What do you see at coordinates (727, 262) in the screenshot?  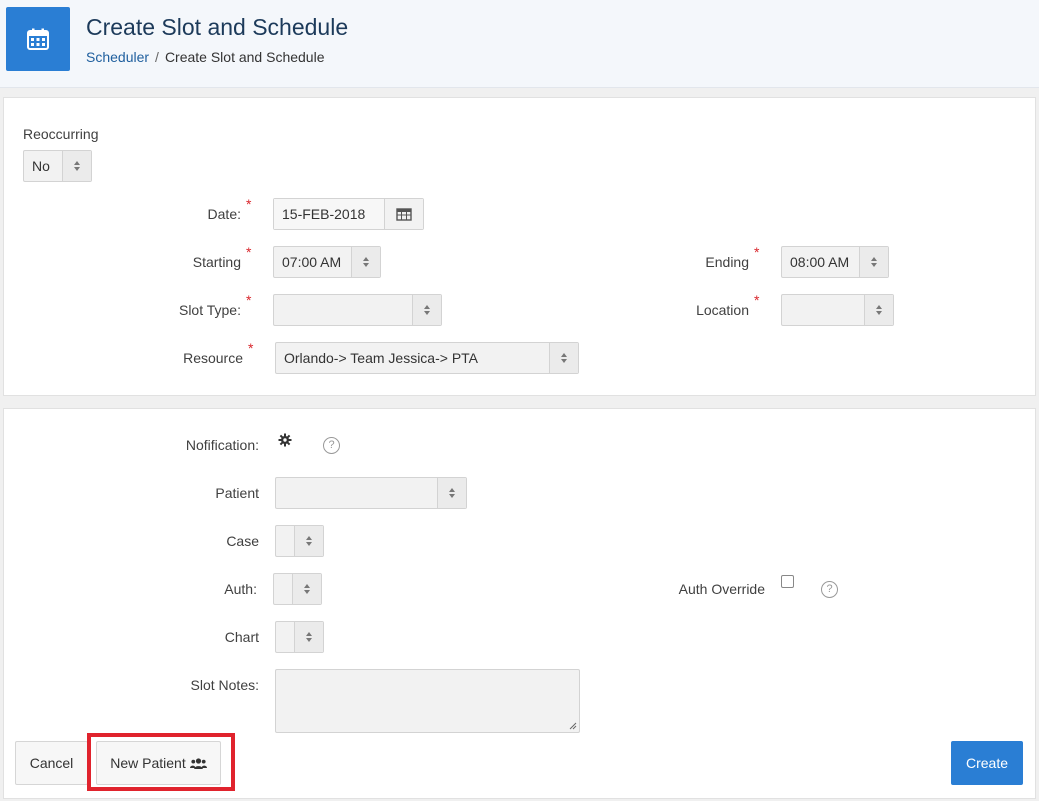 I see `ending-label: Ending` at bounding box center [727, 262].